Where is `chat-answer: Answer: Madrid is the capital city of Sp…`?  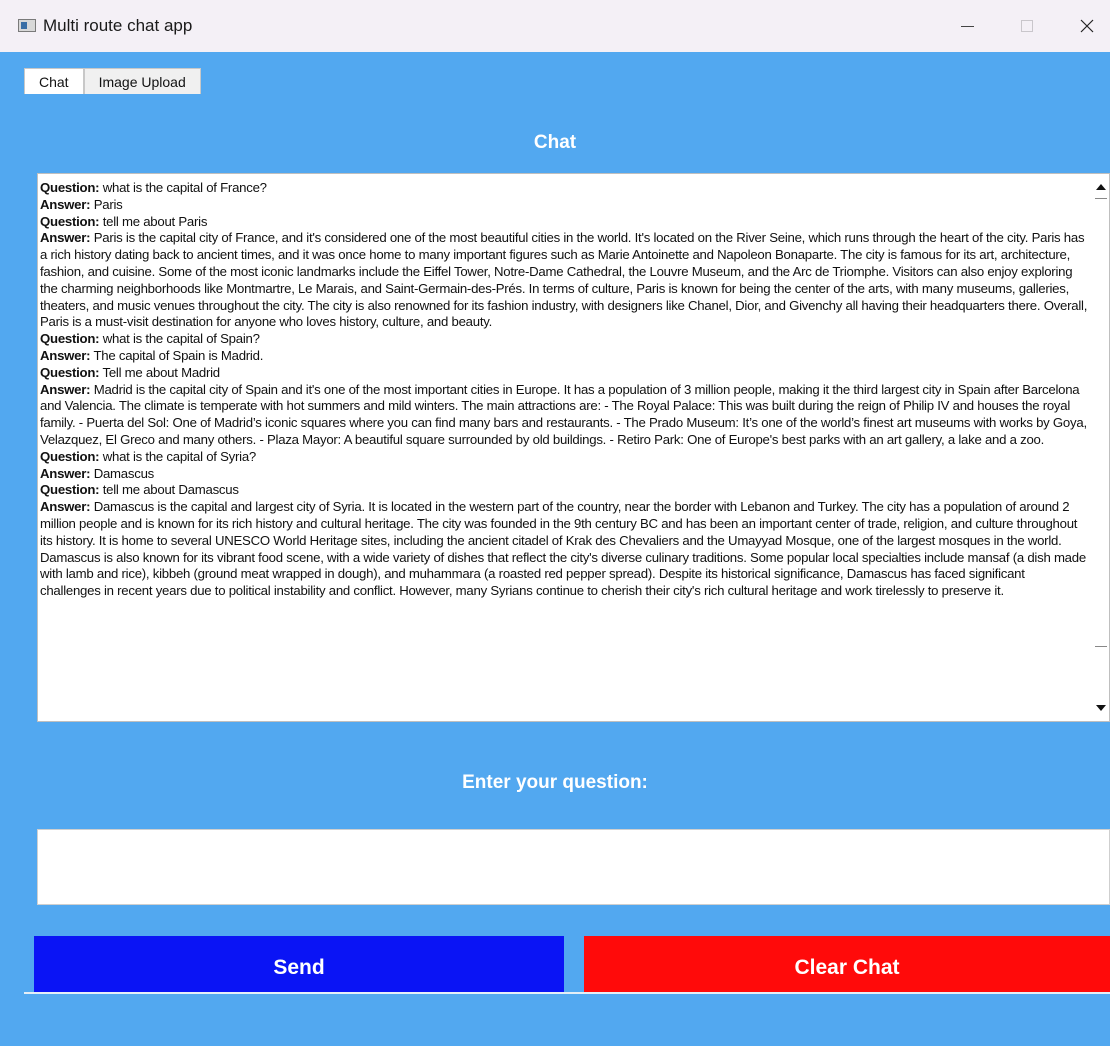 chat-answer: Answer: Madrid is the capital city of Sp… is located at coordinates (564, 415).